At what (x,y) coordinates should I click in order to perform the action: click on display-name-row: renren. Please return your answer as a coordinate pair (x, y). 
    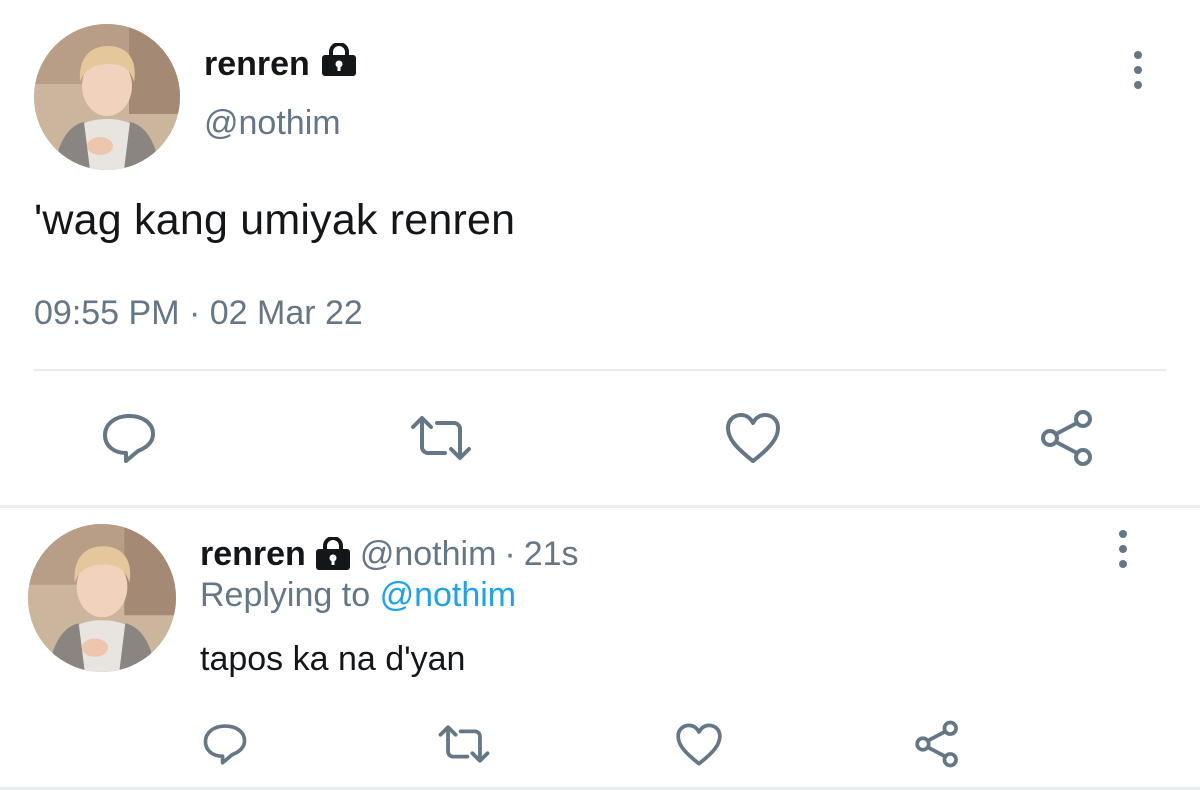
    Looking at the image, I should click on (281, 64).